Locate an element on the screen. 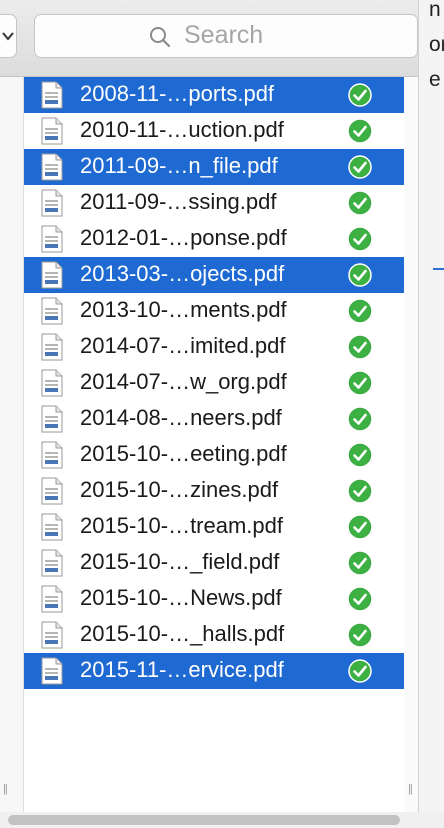 The height and width of the screenshot is (828, 444). file-name: 2014-08-…neers.pdf is located at coordinates (181, 417).